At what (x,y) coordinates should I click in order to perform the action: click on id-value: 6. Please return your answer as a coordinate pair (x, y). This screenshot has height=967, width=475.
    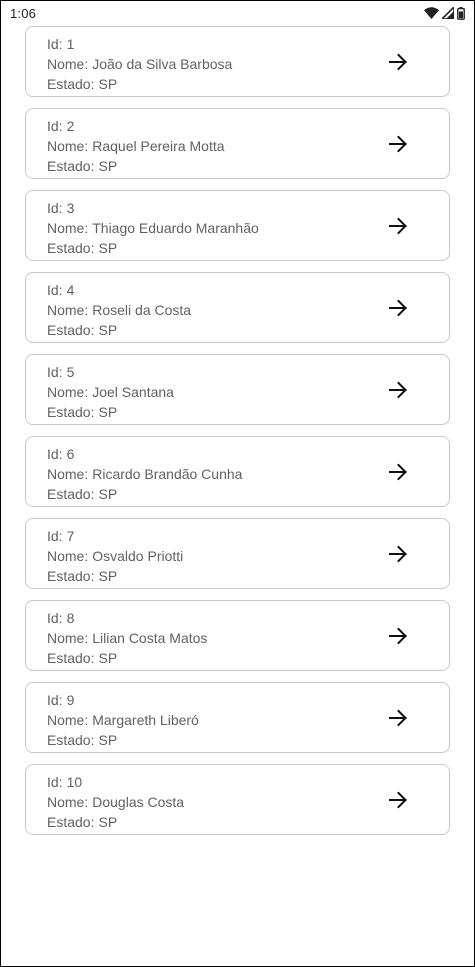
    Looking at the image, I should click on (70, 454).